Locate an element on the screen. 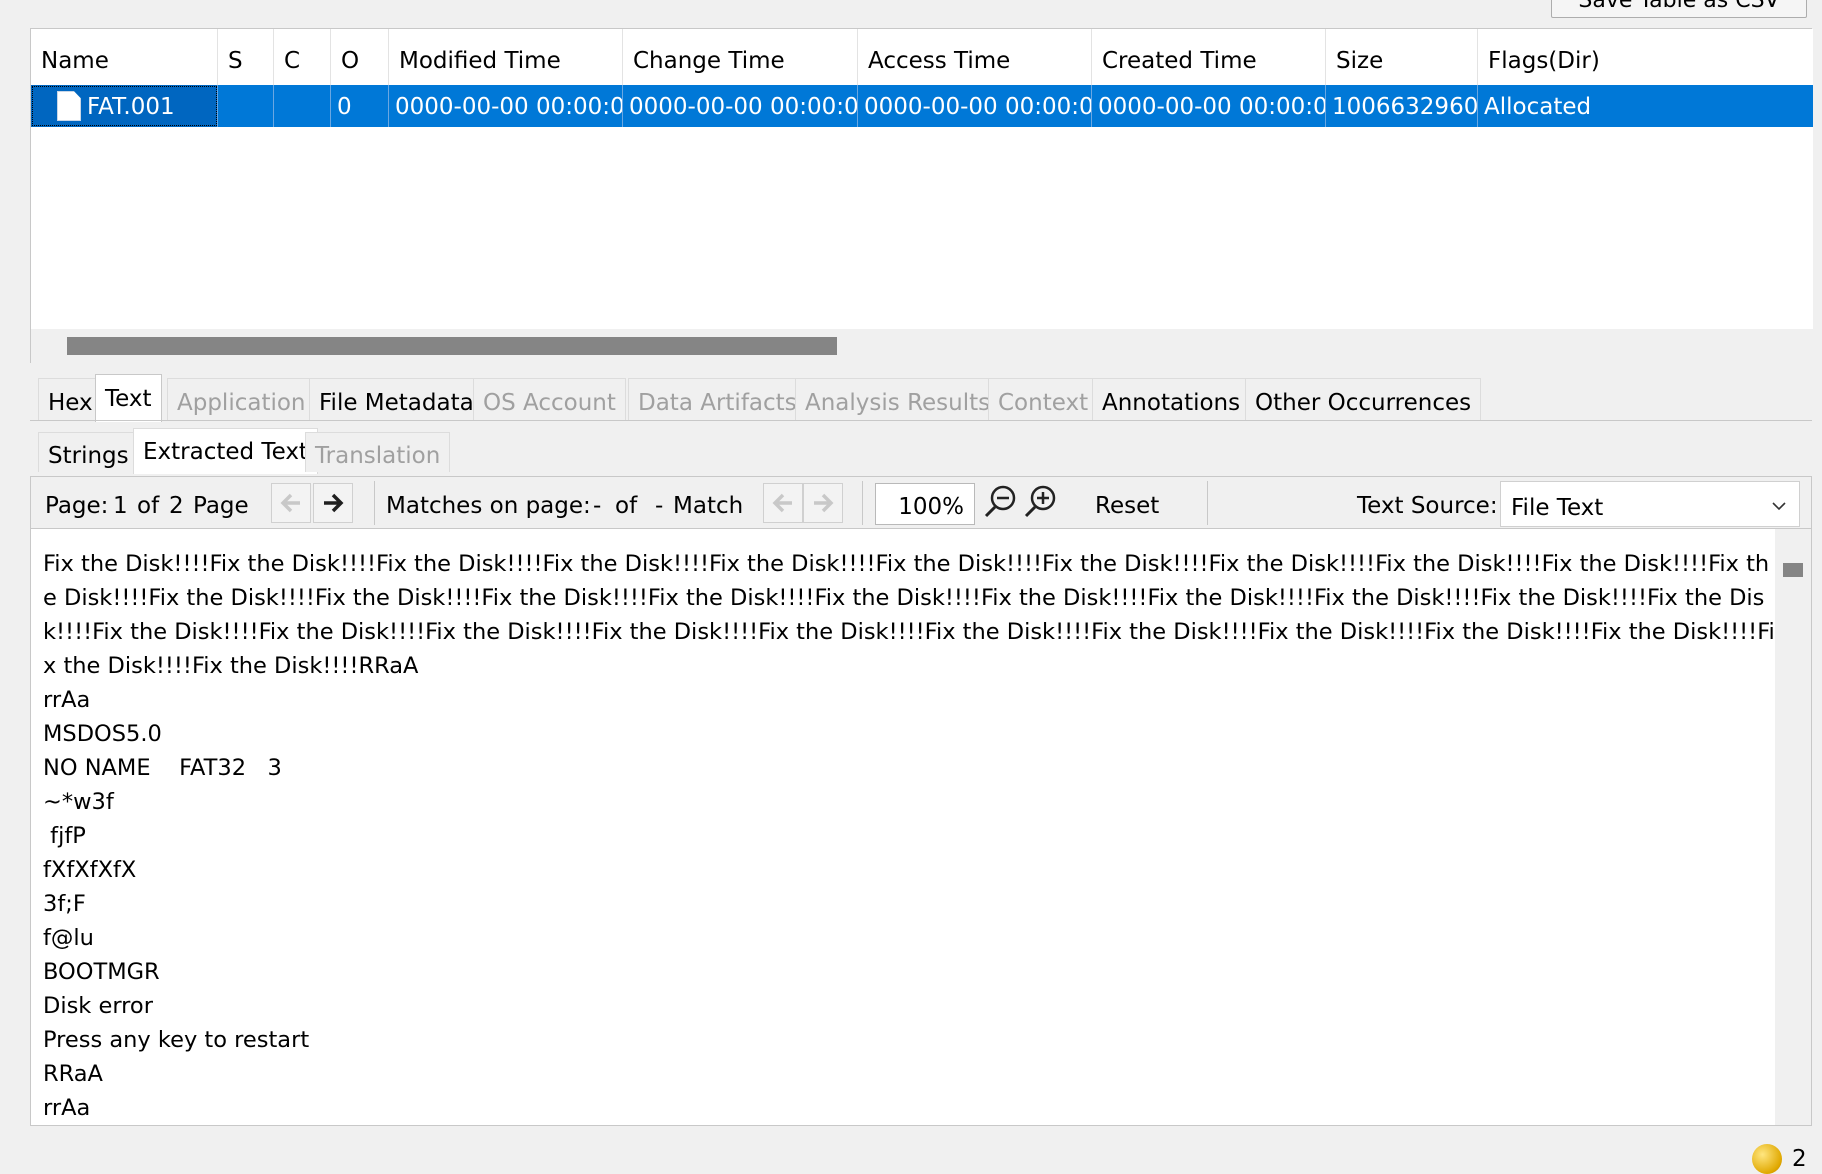  previous-match-button is located at coordinates (783, 503).